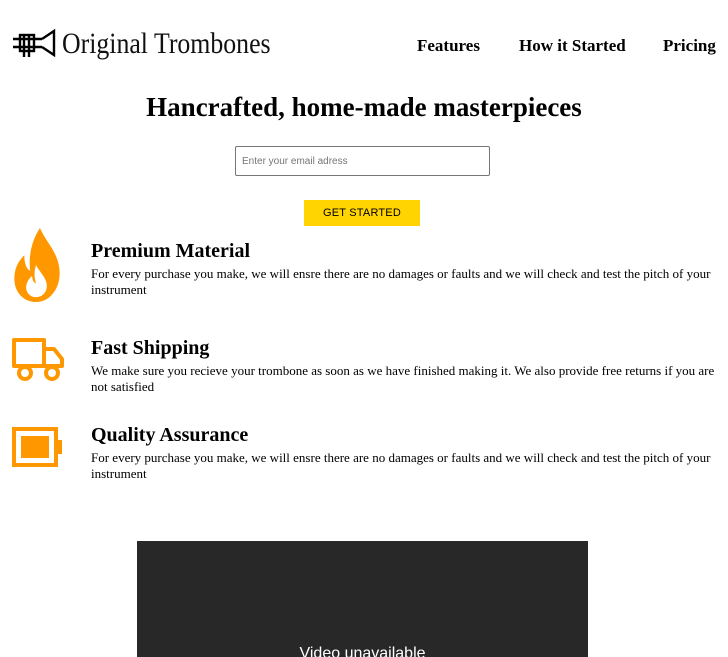 The height and width of the screenshot is (657, 728). Describe the element at coordinates (37, 265) in the screenshot. I see `fire-icon` at that location.